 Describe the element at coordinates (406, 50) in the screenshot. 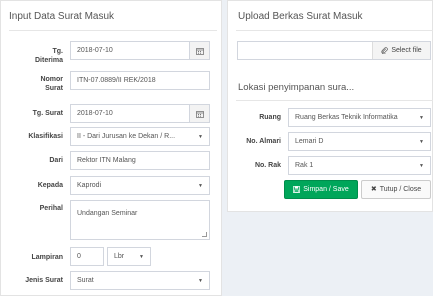

I see `select-file-label: Select file` at that location.